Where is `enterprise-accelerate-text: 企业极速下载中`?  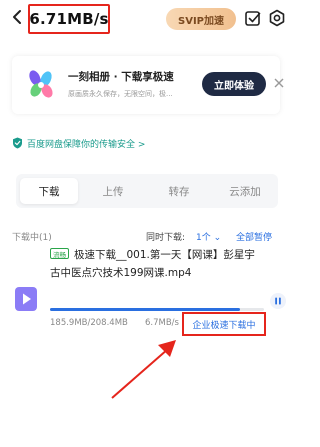 enterprise-accelerate-text: 企业极速下载中 is located at coordinates (224, 325).